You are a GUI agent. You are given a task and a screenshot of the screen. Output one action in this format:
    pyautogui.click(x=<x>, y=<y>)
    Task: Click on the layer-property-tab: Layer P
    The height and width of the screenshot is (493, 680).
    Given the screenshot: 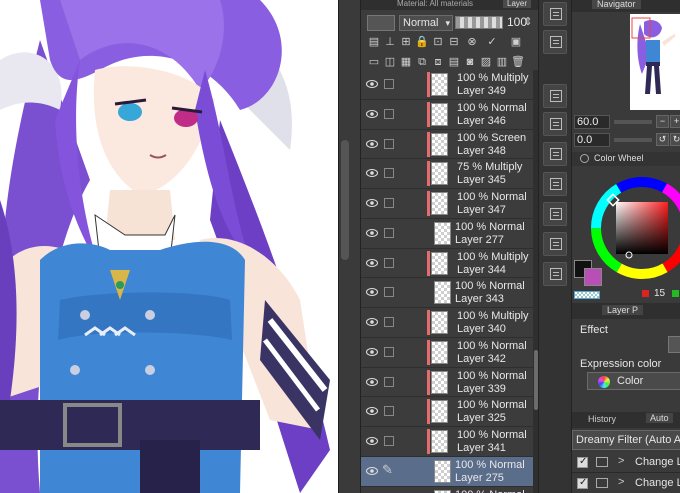 What is the action you would take?
    pyautogui.click(x=623, y=310)
    